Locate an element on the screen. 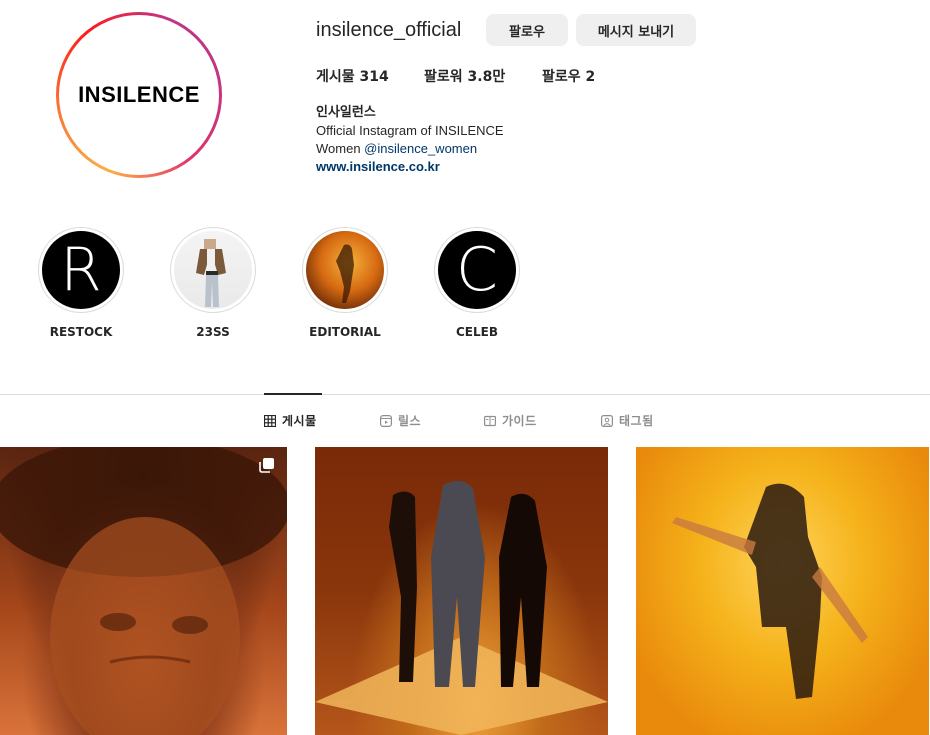  tab-guide: 가이드 is located at coordinates (510, 420).